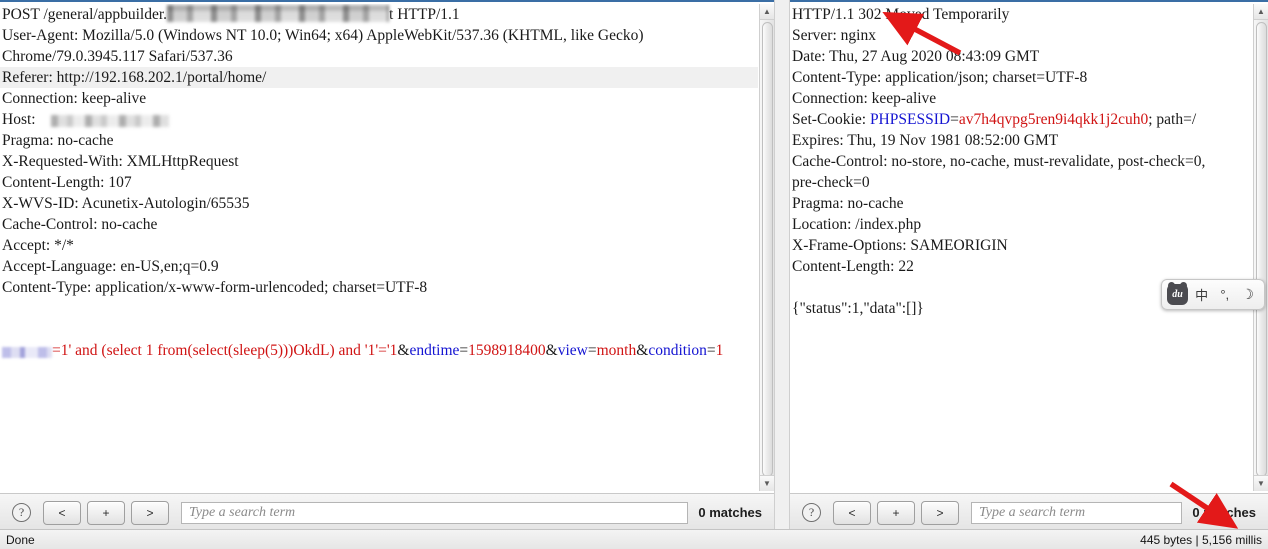 The width and height of the screenshot is (1268, 549). I want to click on payload-param-condition-value: 1, so click(719, 350).